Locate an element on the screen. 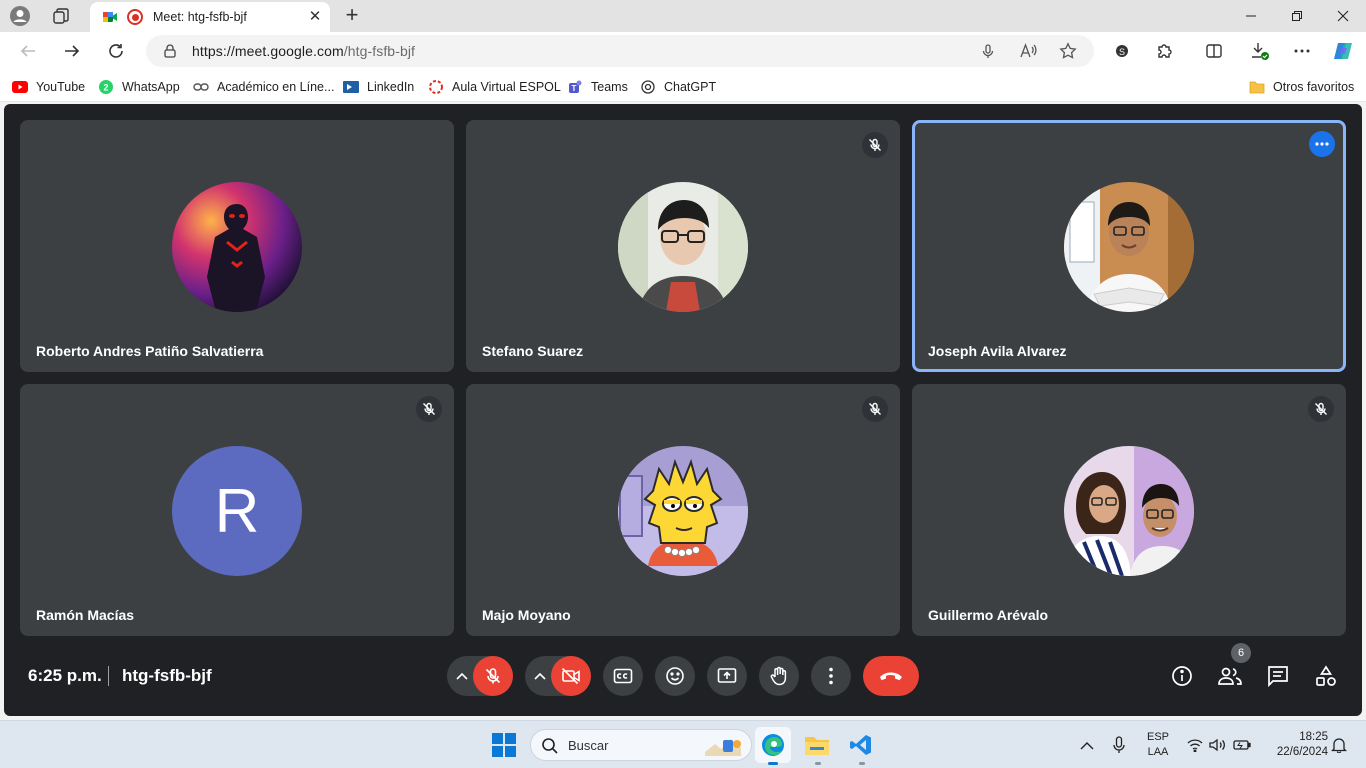  input-language: ESP LAA is located at coordinates (1158, 745).